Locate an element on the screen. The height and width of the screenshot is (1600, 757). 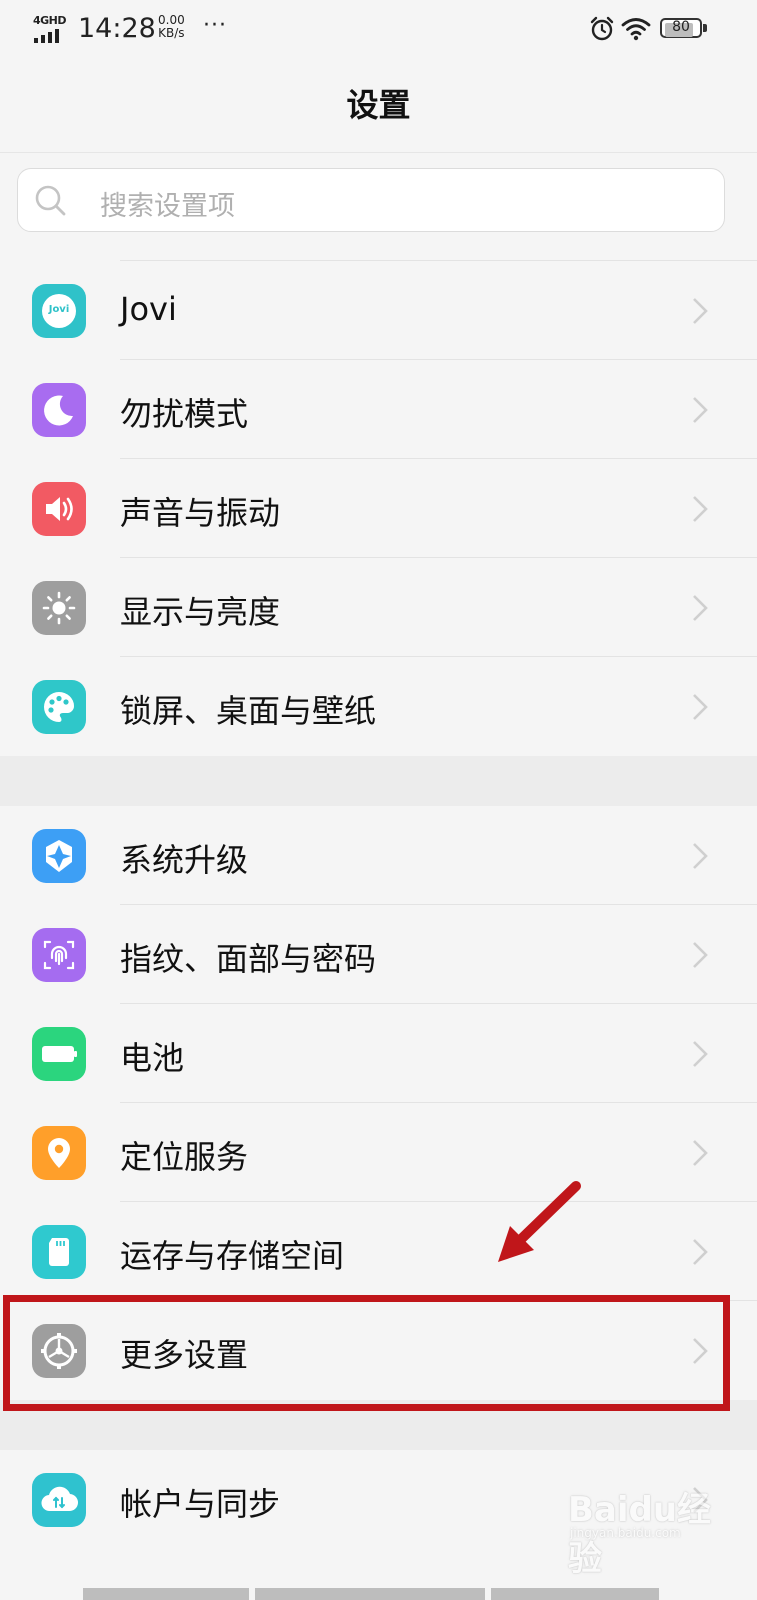
network-speed: 0.00 KB/s is located at coordinates (171, 27).